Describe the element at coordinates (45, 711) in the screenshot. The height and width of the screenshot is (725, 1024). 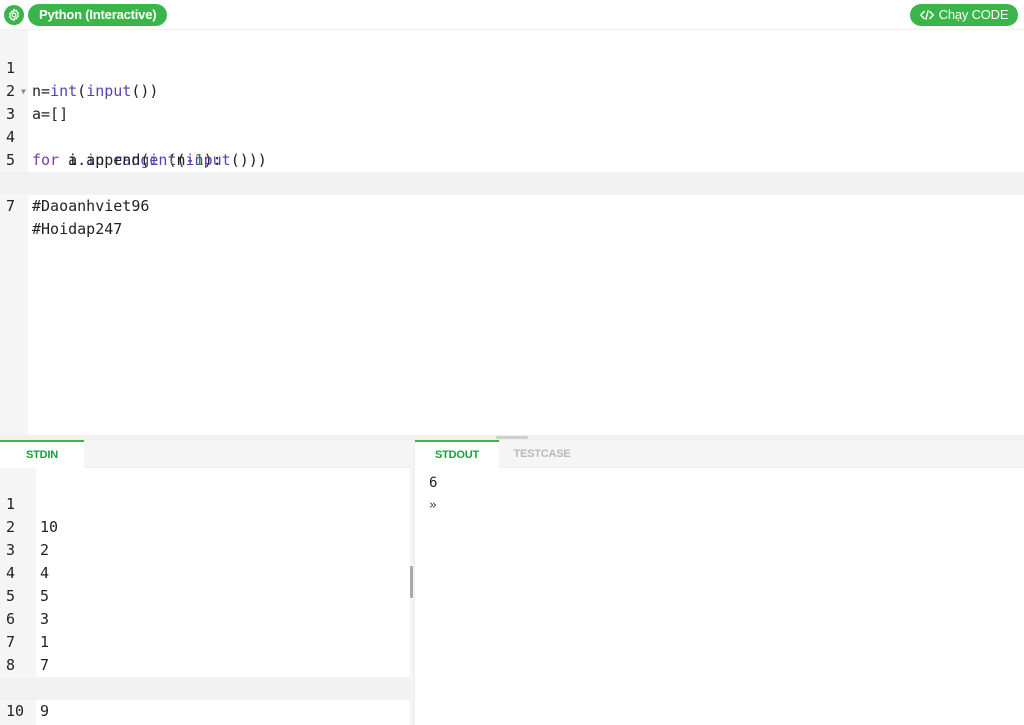
I see `stdin-value: 9` at that location.